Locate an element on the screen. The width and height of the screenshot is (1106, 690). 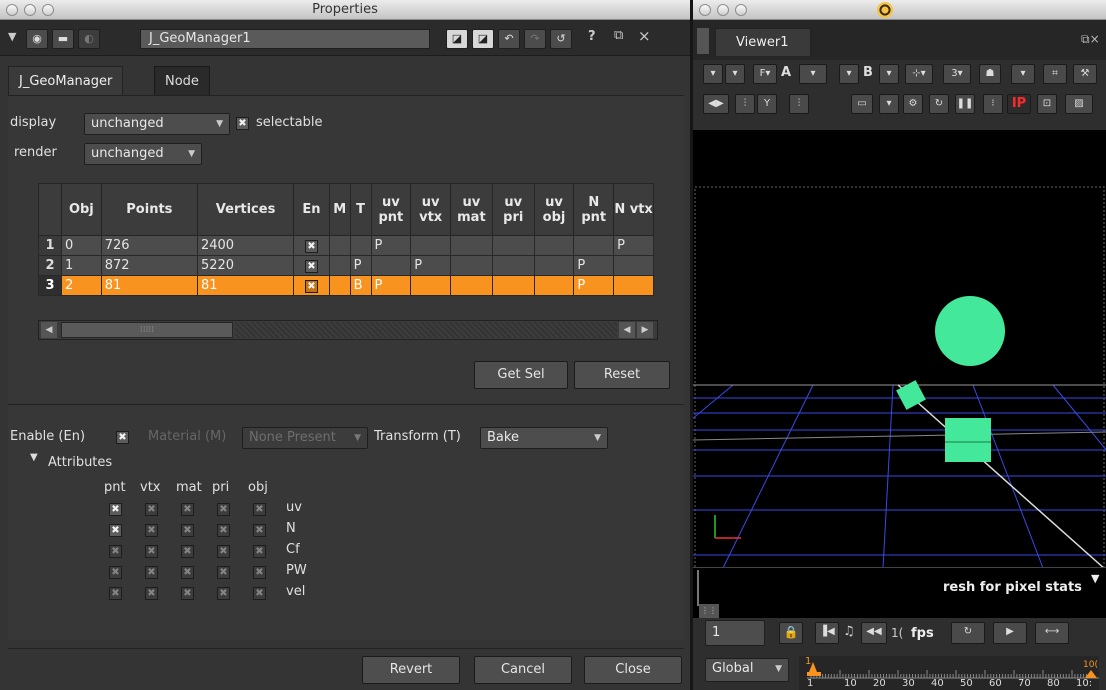
table-row: 1 0 726 2400 ✖ P P is located at coordinates (346, 245).